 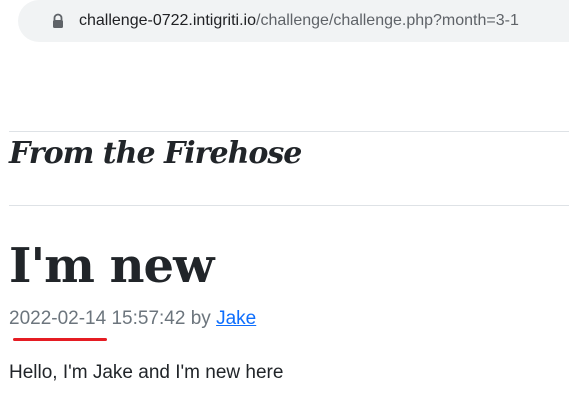 What do you see at coordinates (236, 318) in the screenshot?
I see `author-link: Jake` at bounding box center [236, 318].